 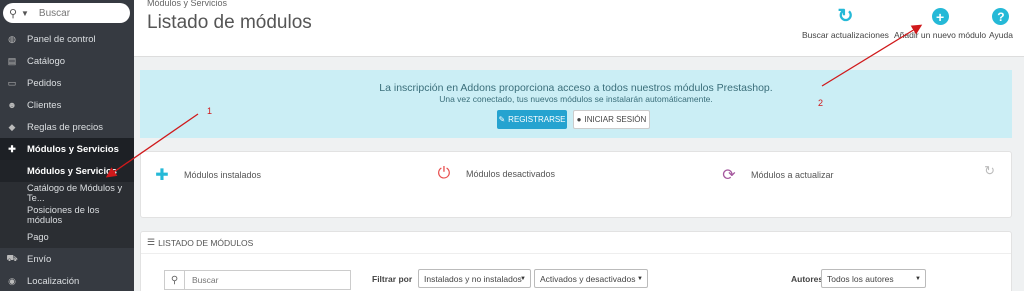 What do you see at coordinates (615, 119) in the screenshot?
I see `login-label: INICIAR SESIÓN` at bounding box center [615, 119].